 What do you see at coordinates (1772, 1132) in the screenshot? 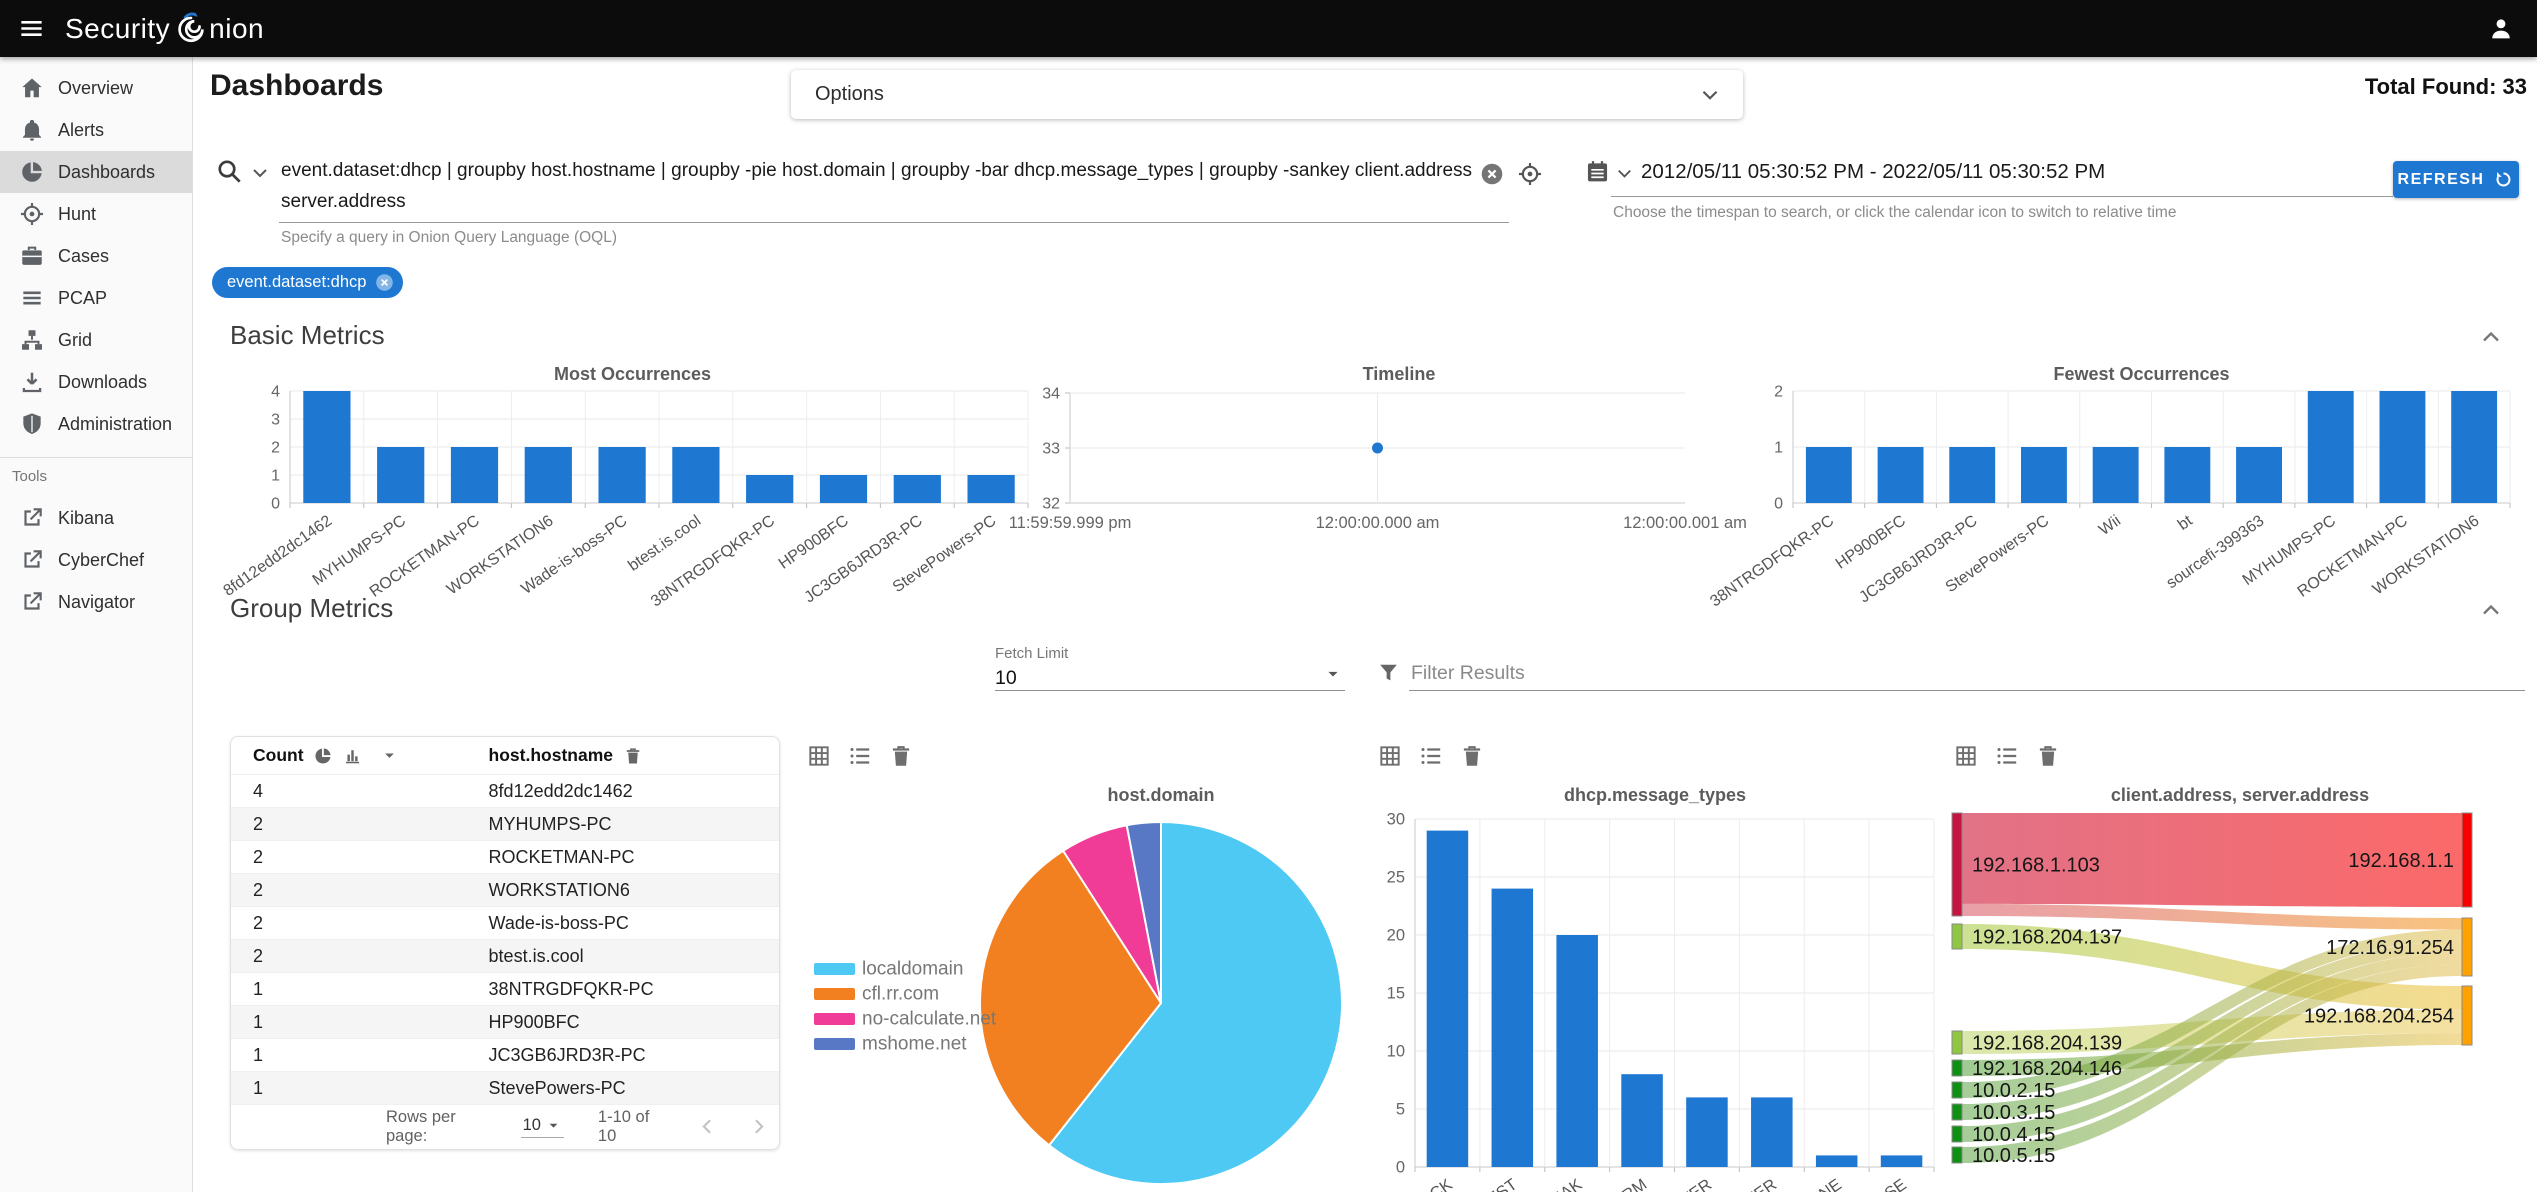
I see `bar-OFFER` at bounding box center [1772, 1132].